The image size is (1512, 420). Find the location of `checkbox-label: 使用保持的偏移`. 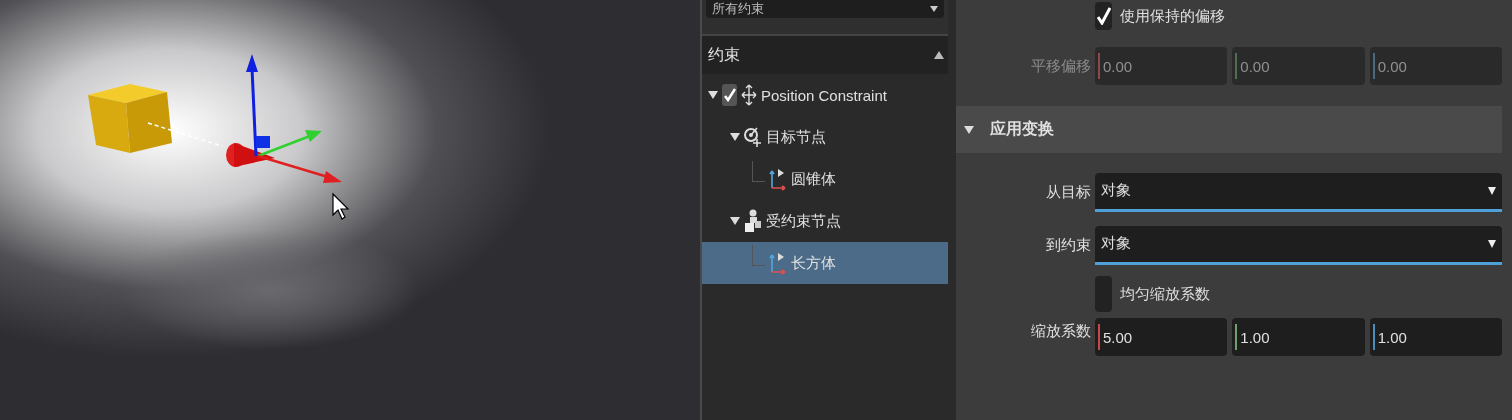

checkbox-label: 使用保持的偏移 is located at coordinates (1172, 16).